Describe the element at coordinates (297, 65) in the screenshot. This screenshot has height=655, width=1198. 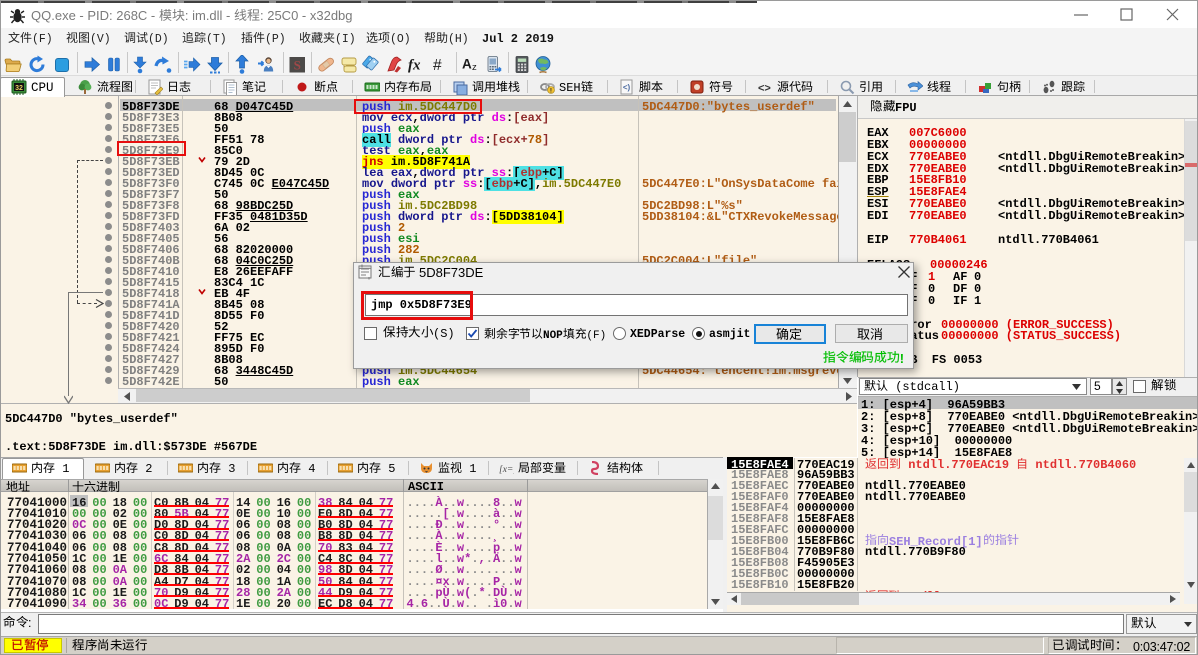
I see `svg-text: S` at that location.